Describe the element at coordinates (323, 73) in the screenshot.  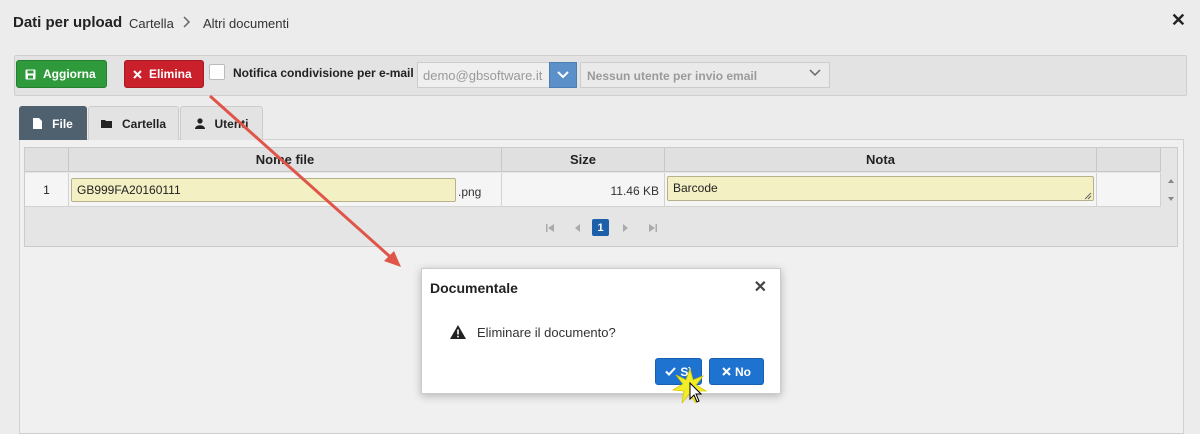
I see `notify-checkbox-label: Notifica condivisione per e-mail` at that location.